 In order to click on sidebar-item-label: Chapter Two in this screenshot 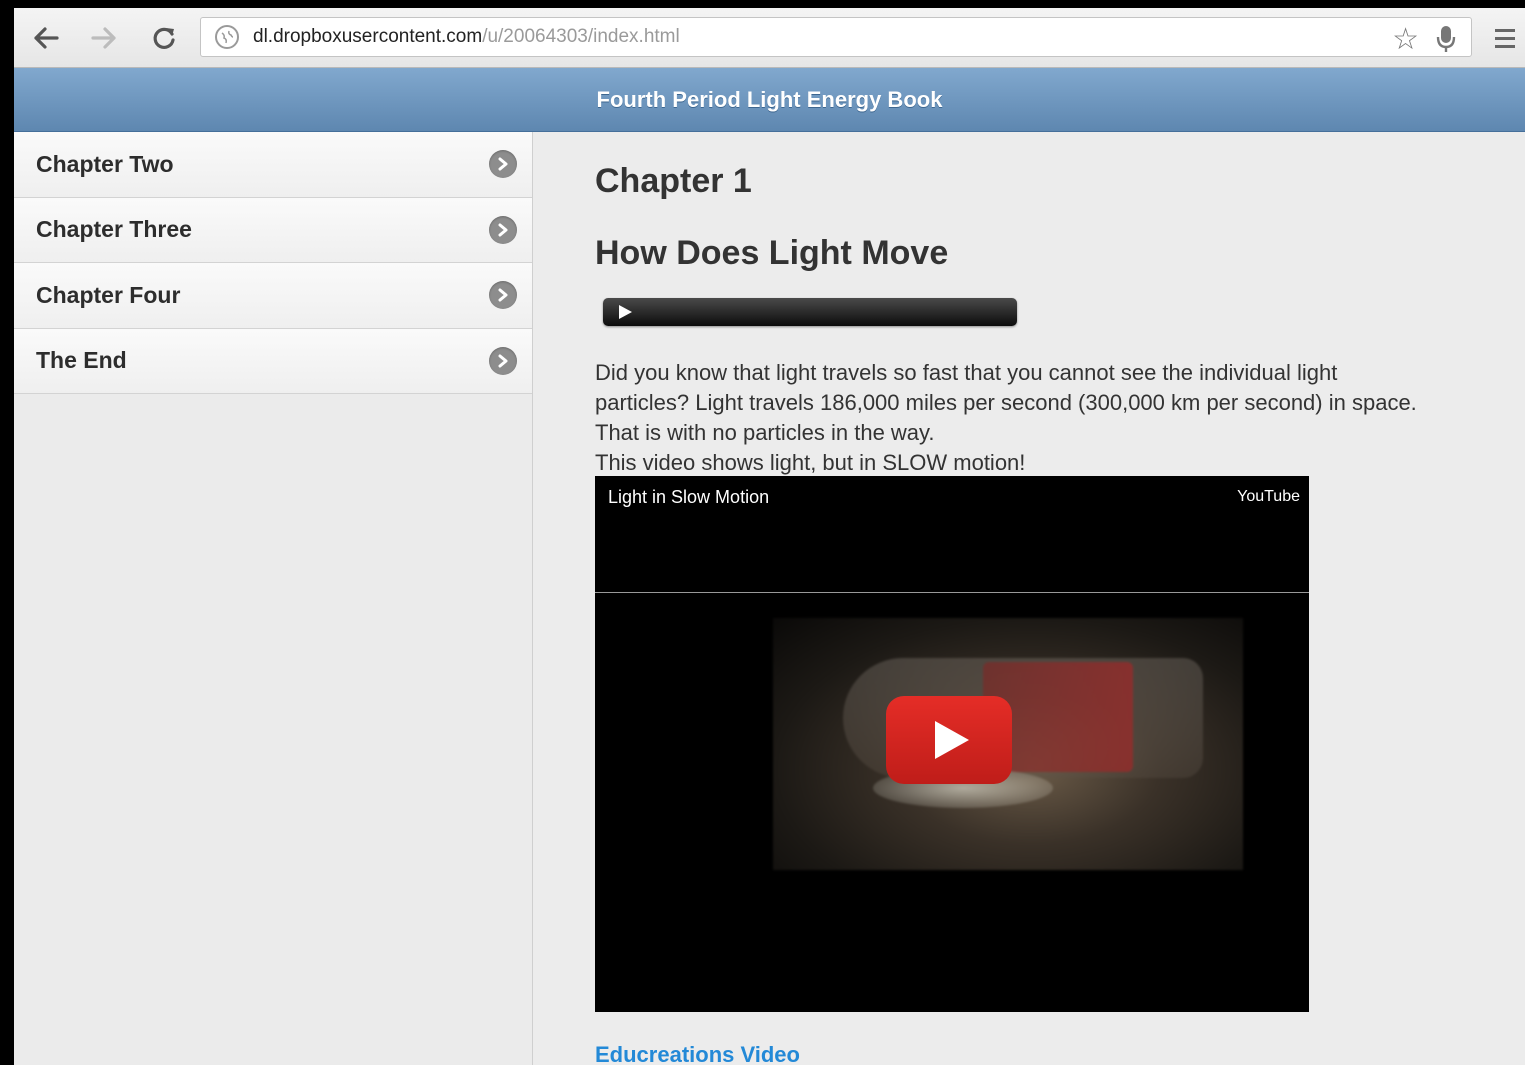, I will do `click(105, 163)`.